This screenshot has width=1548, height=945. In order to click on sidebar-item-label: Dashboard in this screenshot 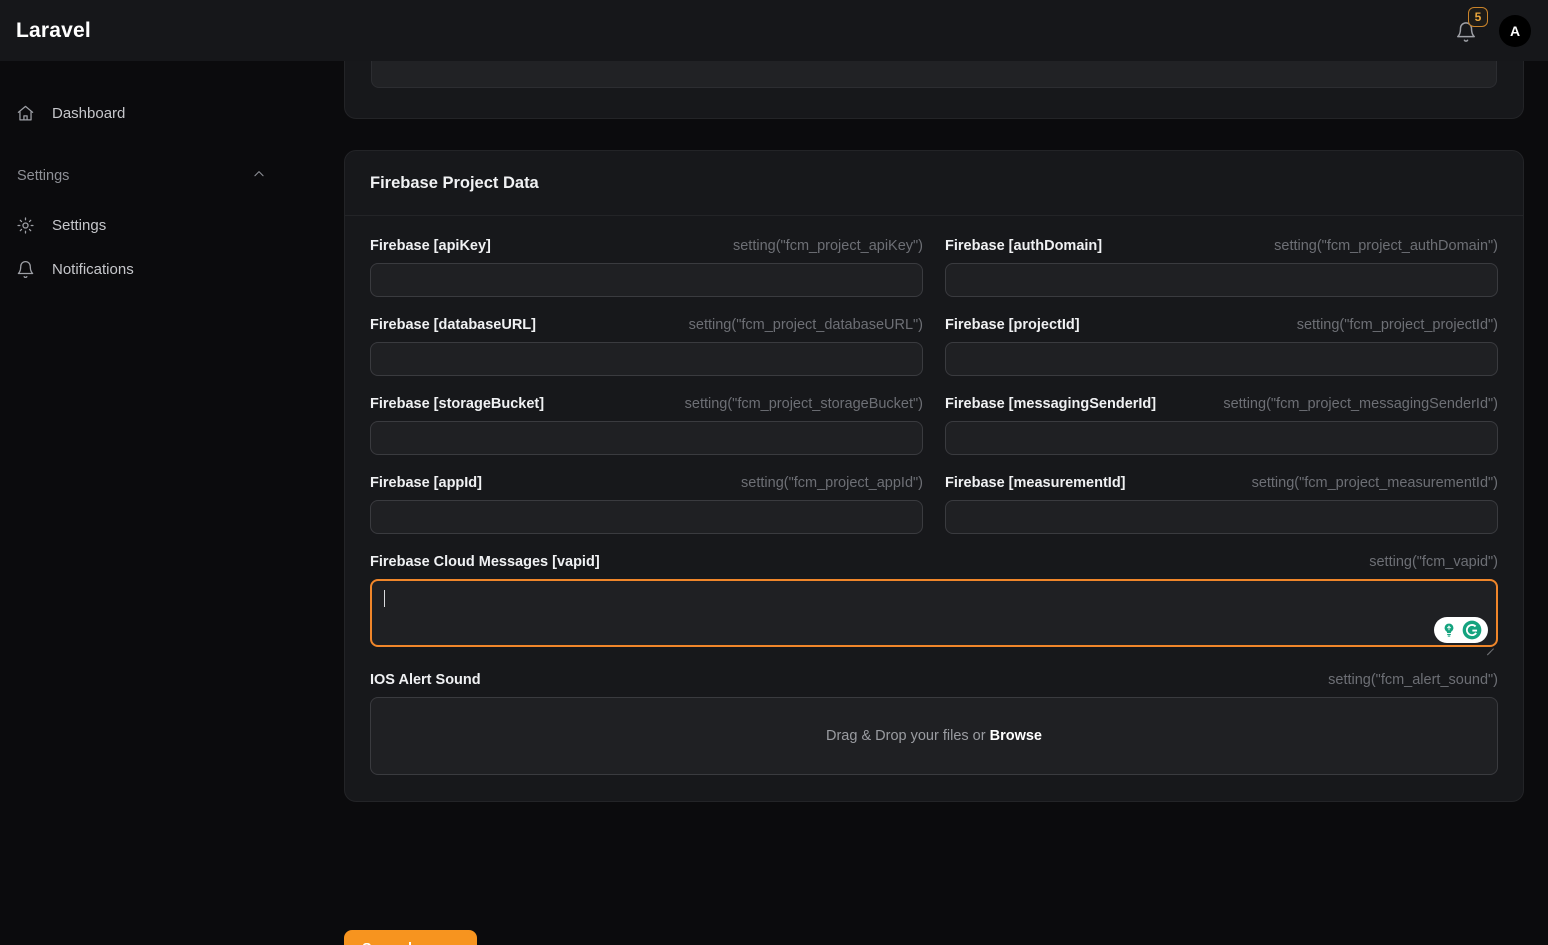, I will do `click(89, 113)`.